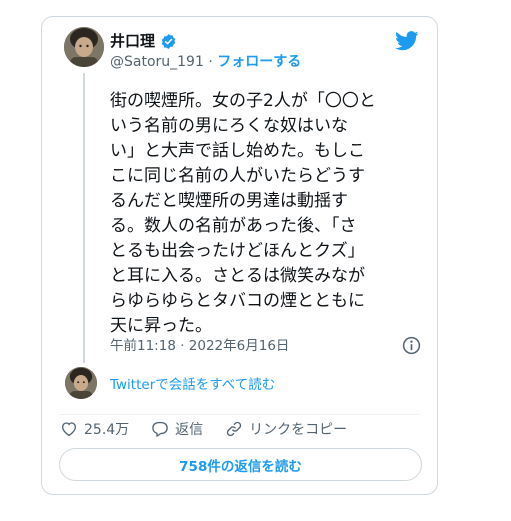  I want to click on author-name-row: 井口理, so click(143, 41).